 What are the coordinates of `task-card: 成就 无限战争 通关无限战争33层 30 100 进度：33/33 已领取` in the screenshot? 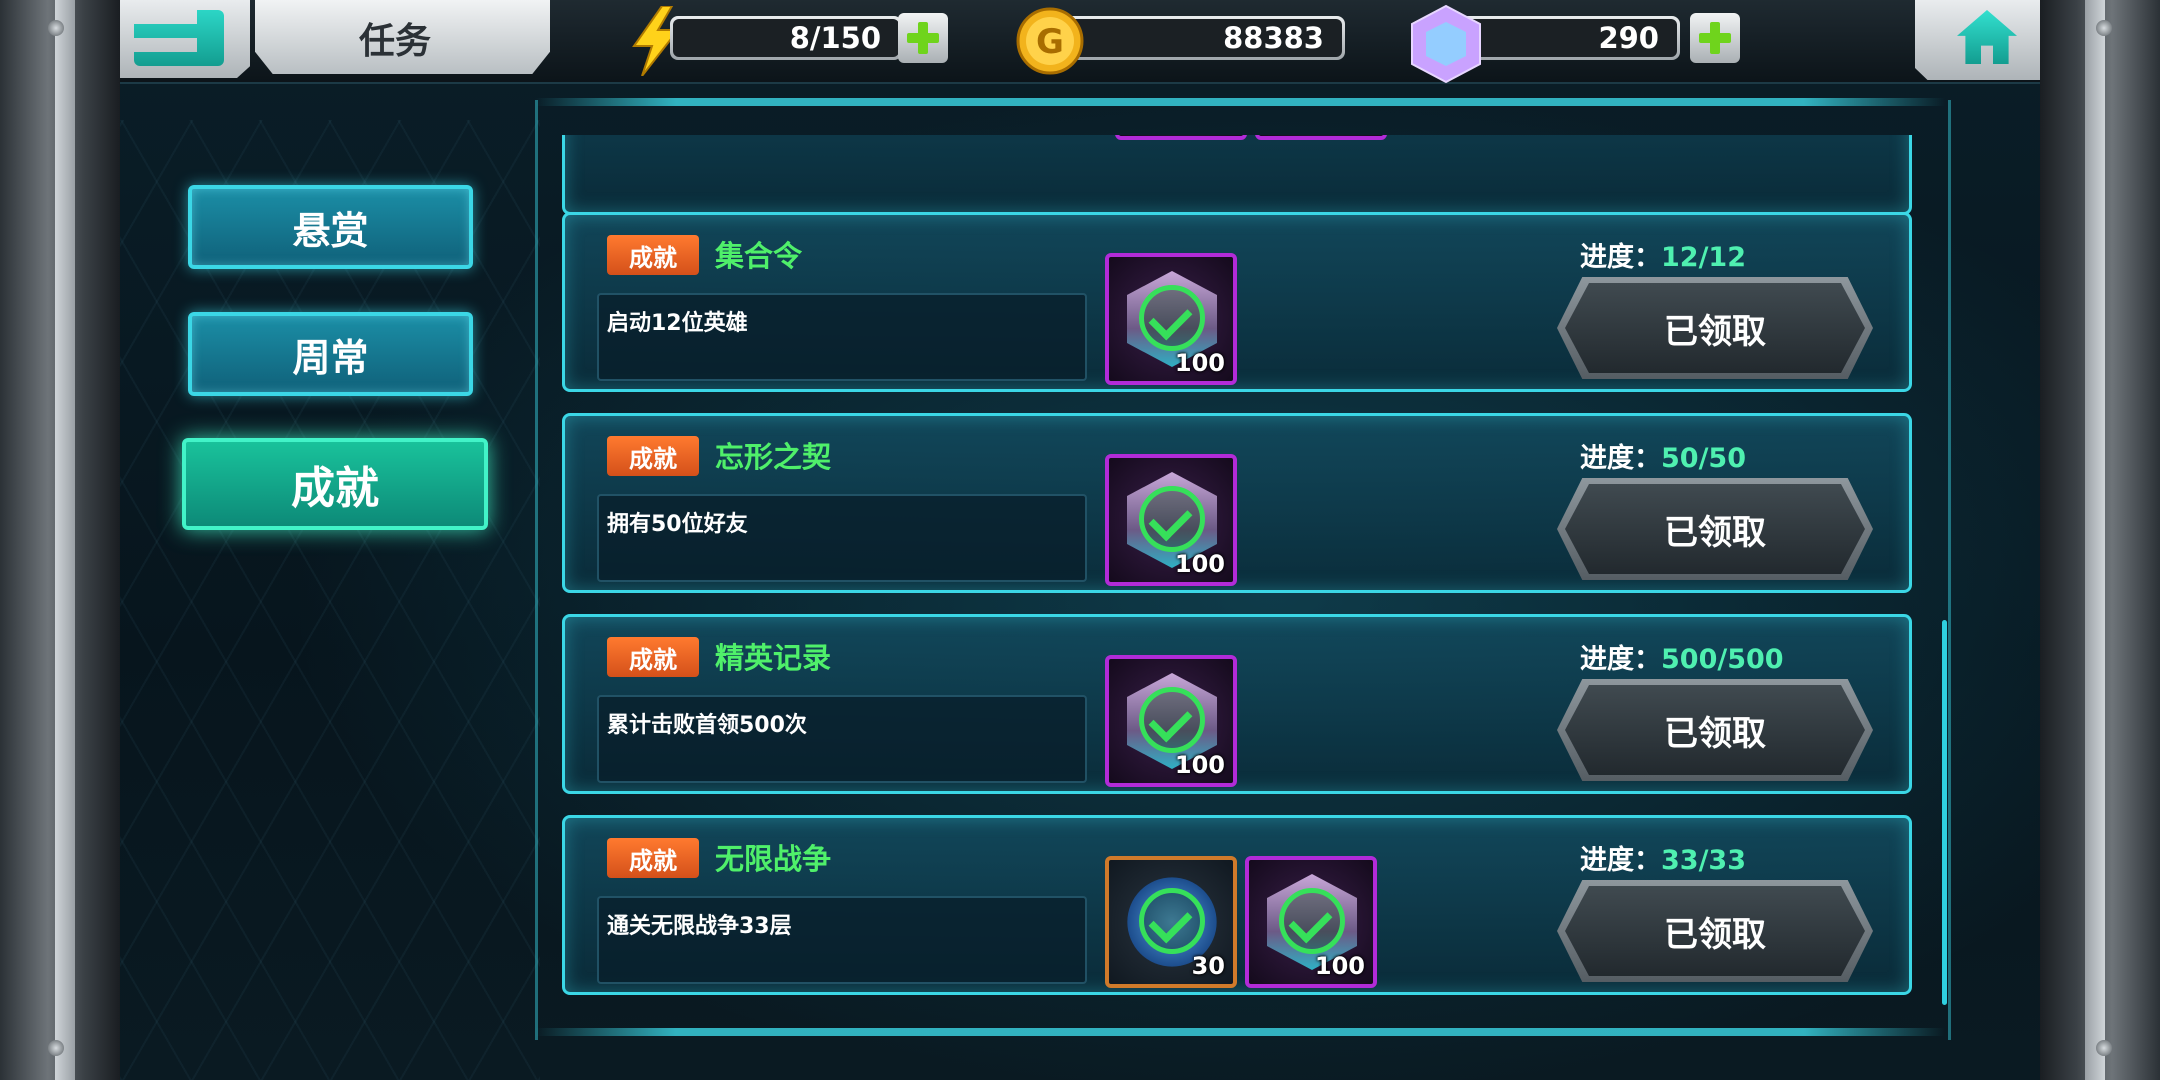 It's located at (1237, 905).